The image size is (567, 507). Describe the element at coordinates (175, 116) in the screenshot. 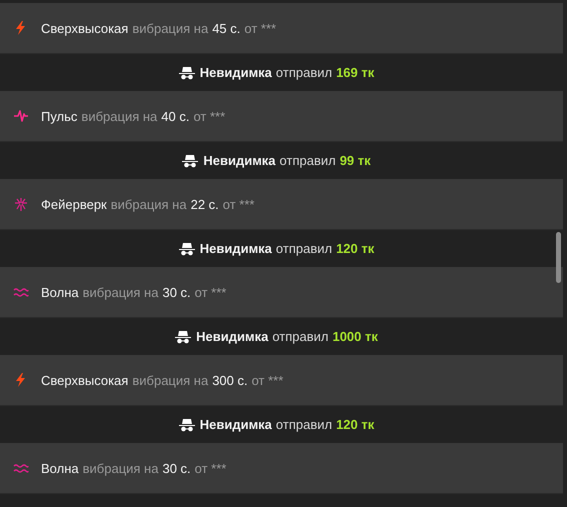

I see `duration-text: 40 с.` at that location.